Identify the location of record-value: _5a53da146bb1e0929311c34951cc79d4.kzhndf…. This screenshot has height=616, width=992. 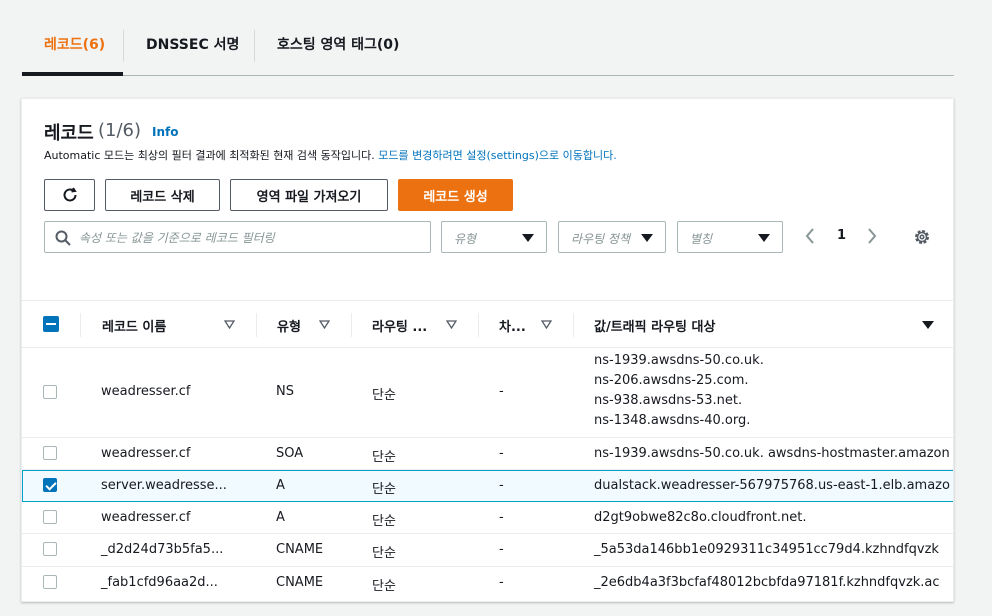
(766, 549).